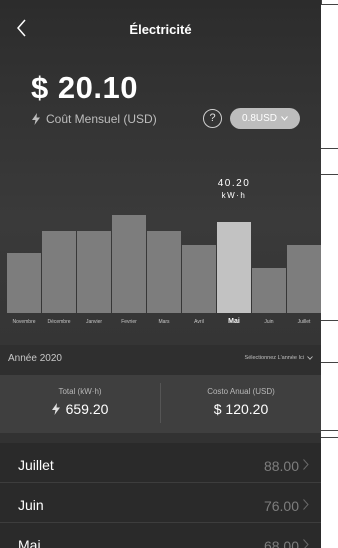 The width and height of the screenshot is (338, 548). I want to click on list-item-value: 88.00, so click(281, 466).